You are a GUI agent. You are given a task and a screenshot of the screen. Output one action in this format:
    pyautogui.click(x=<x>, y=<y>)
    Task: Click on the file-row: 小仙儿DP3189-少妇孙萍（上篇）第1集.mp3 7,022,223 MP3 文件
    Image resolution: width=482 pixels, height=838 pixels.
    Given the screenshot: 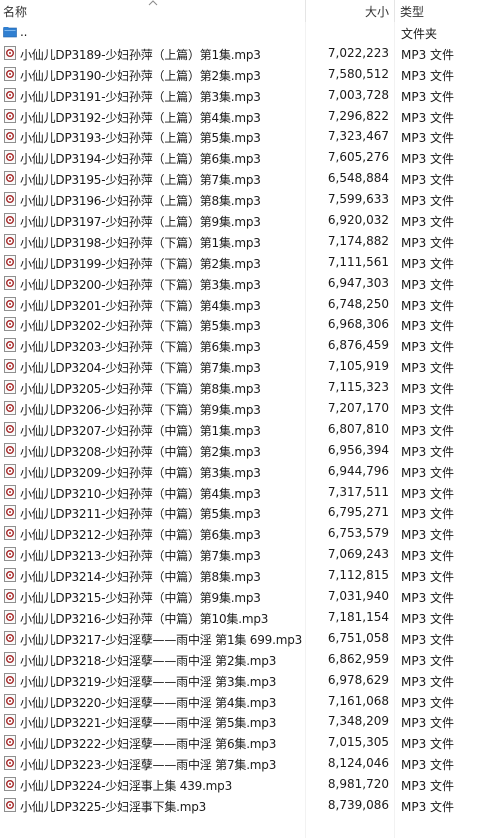 What is the action you would take?
    pyautogui.click(x=241, y=53)
    